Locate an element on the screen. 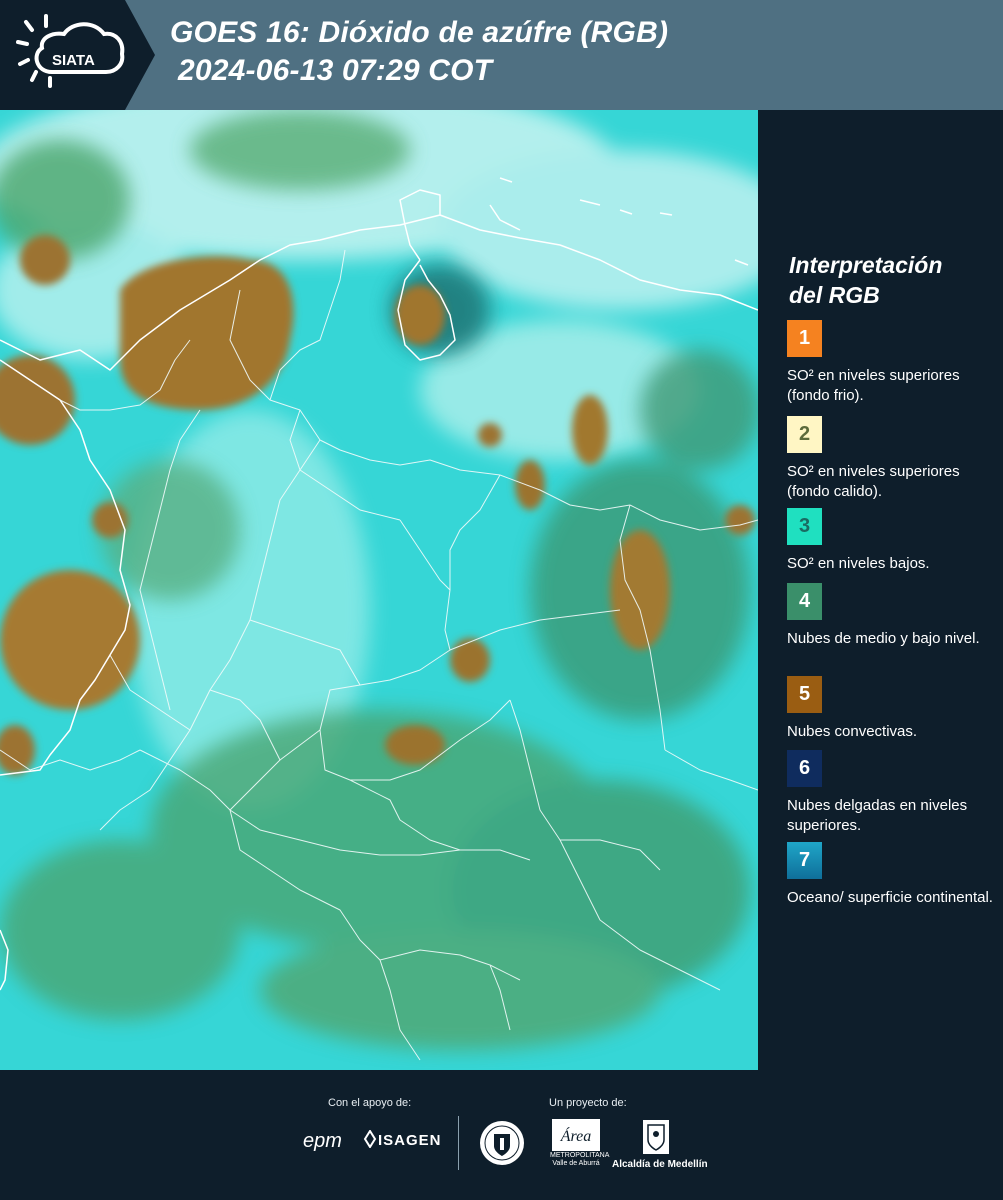 The height and width of the screenshot is (1200, 1003). alcaldia-shield-icon is located at coordinates (656, 1137).